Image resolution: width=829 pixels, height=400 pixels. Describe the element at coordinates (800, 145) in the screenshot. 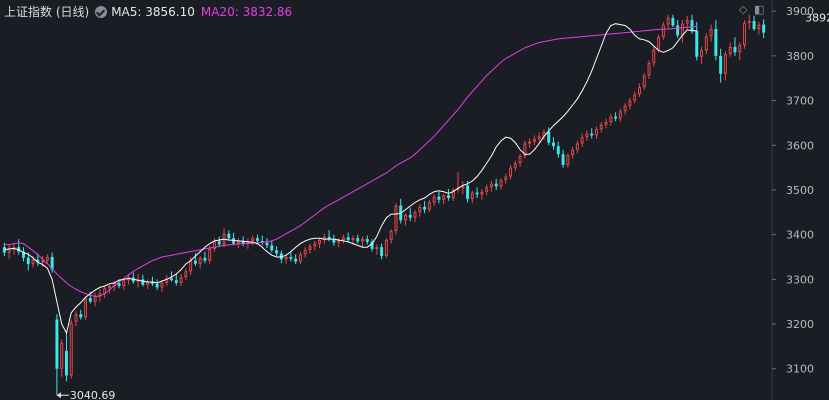

I see `y-tick-label: 3600` at that location.